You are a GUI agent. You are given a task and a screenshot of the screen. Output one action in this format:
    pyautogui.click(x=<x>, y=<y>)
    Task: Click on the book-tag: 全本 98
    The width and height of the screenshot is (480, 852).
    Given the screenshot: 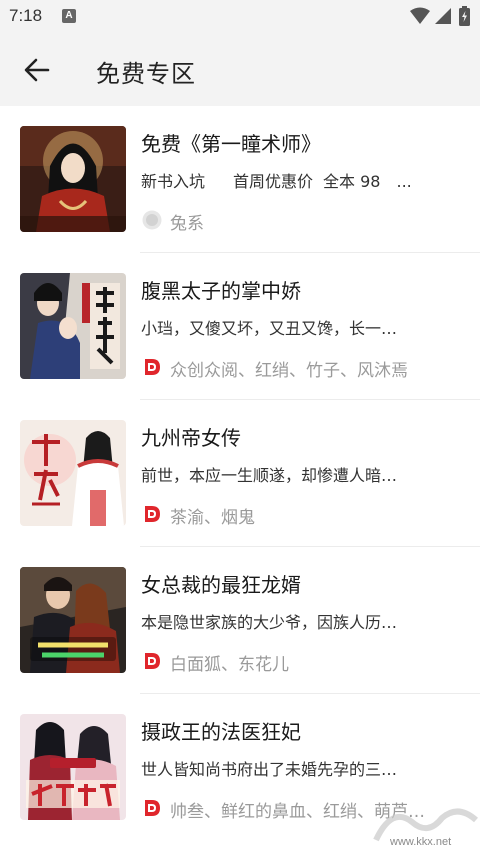 What is the action you would take?
    pyautogui.click(x=352, y=181)
    